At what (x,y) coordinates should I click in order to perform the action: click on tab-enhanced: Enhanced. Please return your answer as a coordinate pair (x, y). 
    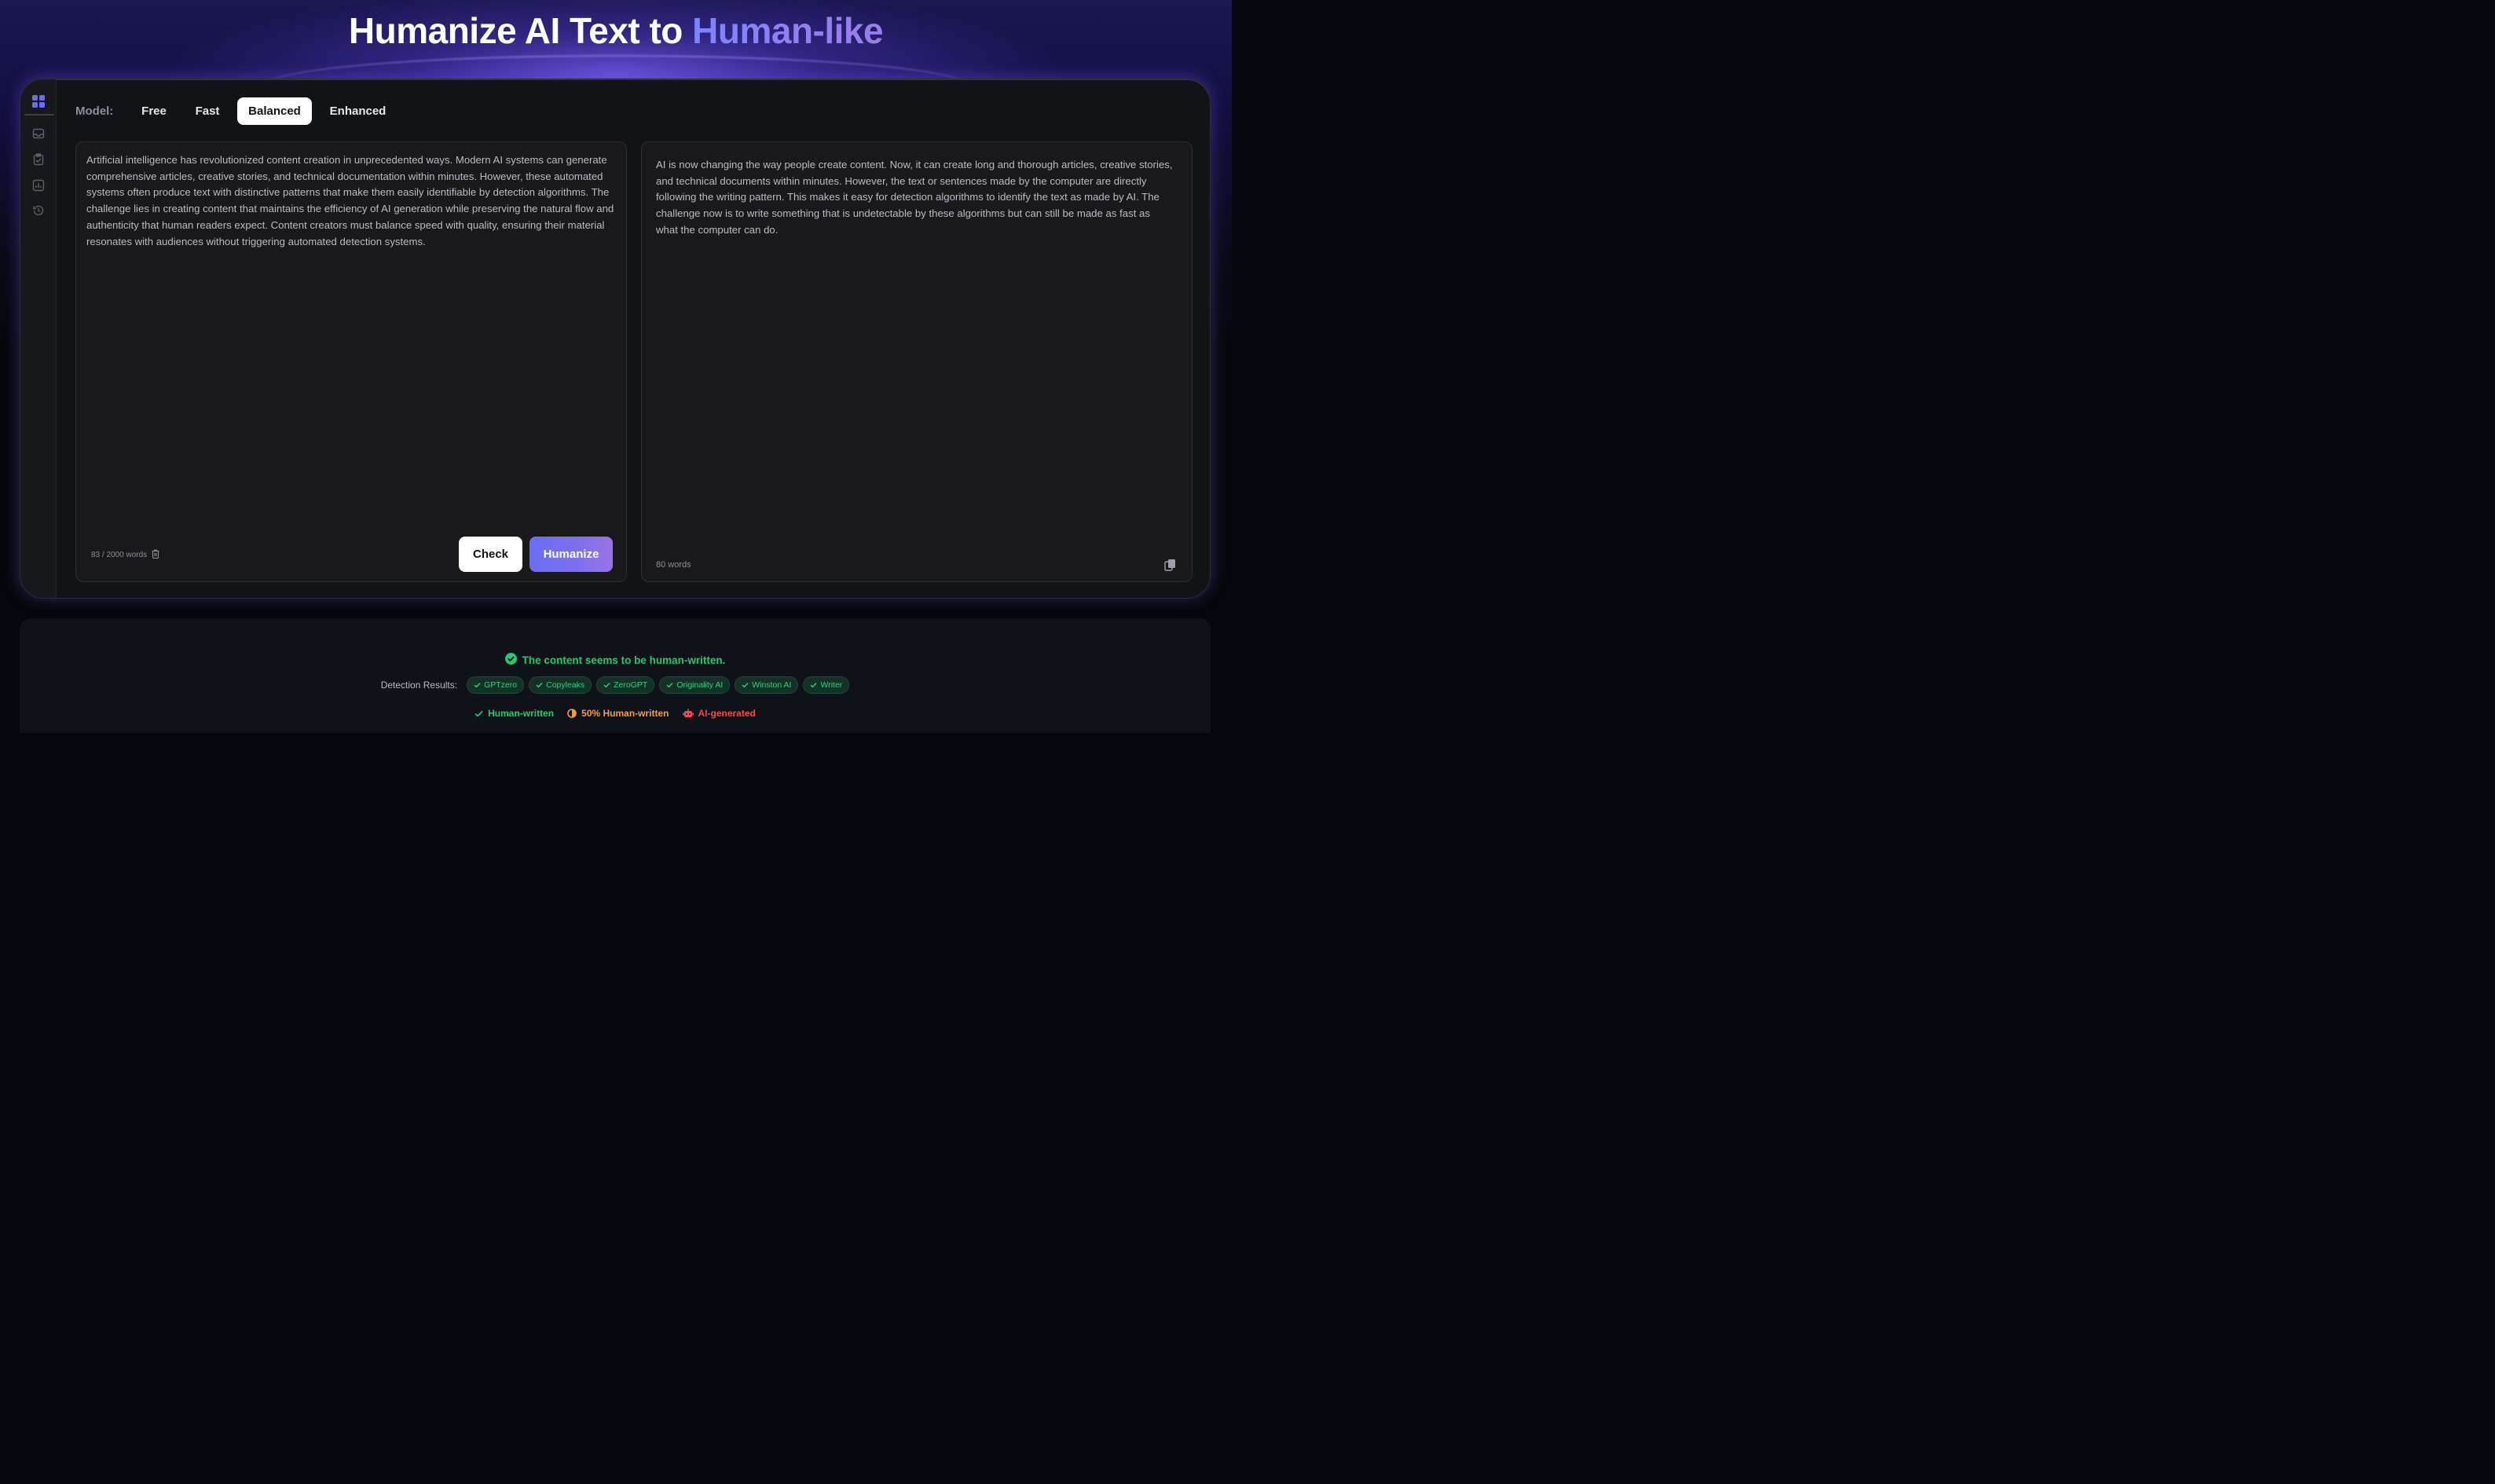
    Looking at the image, I should click on (358, 111).